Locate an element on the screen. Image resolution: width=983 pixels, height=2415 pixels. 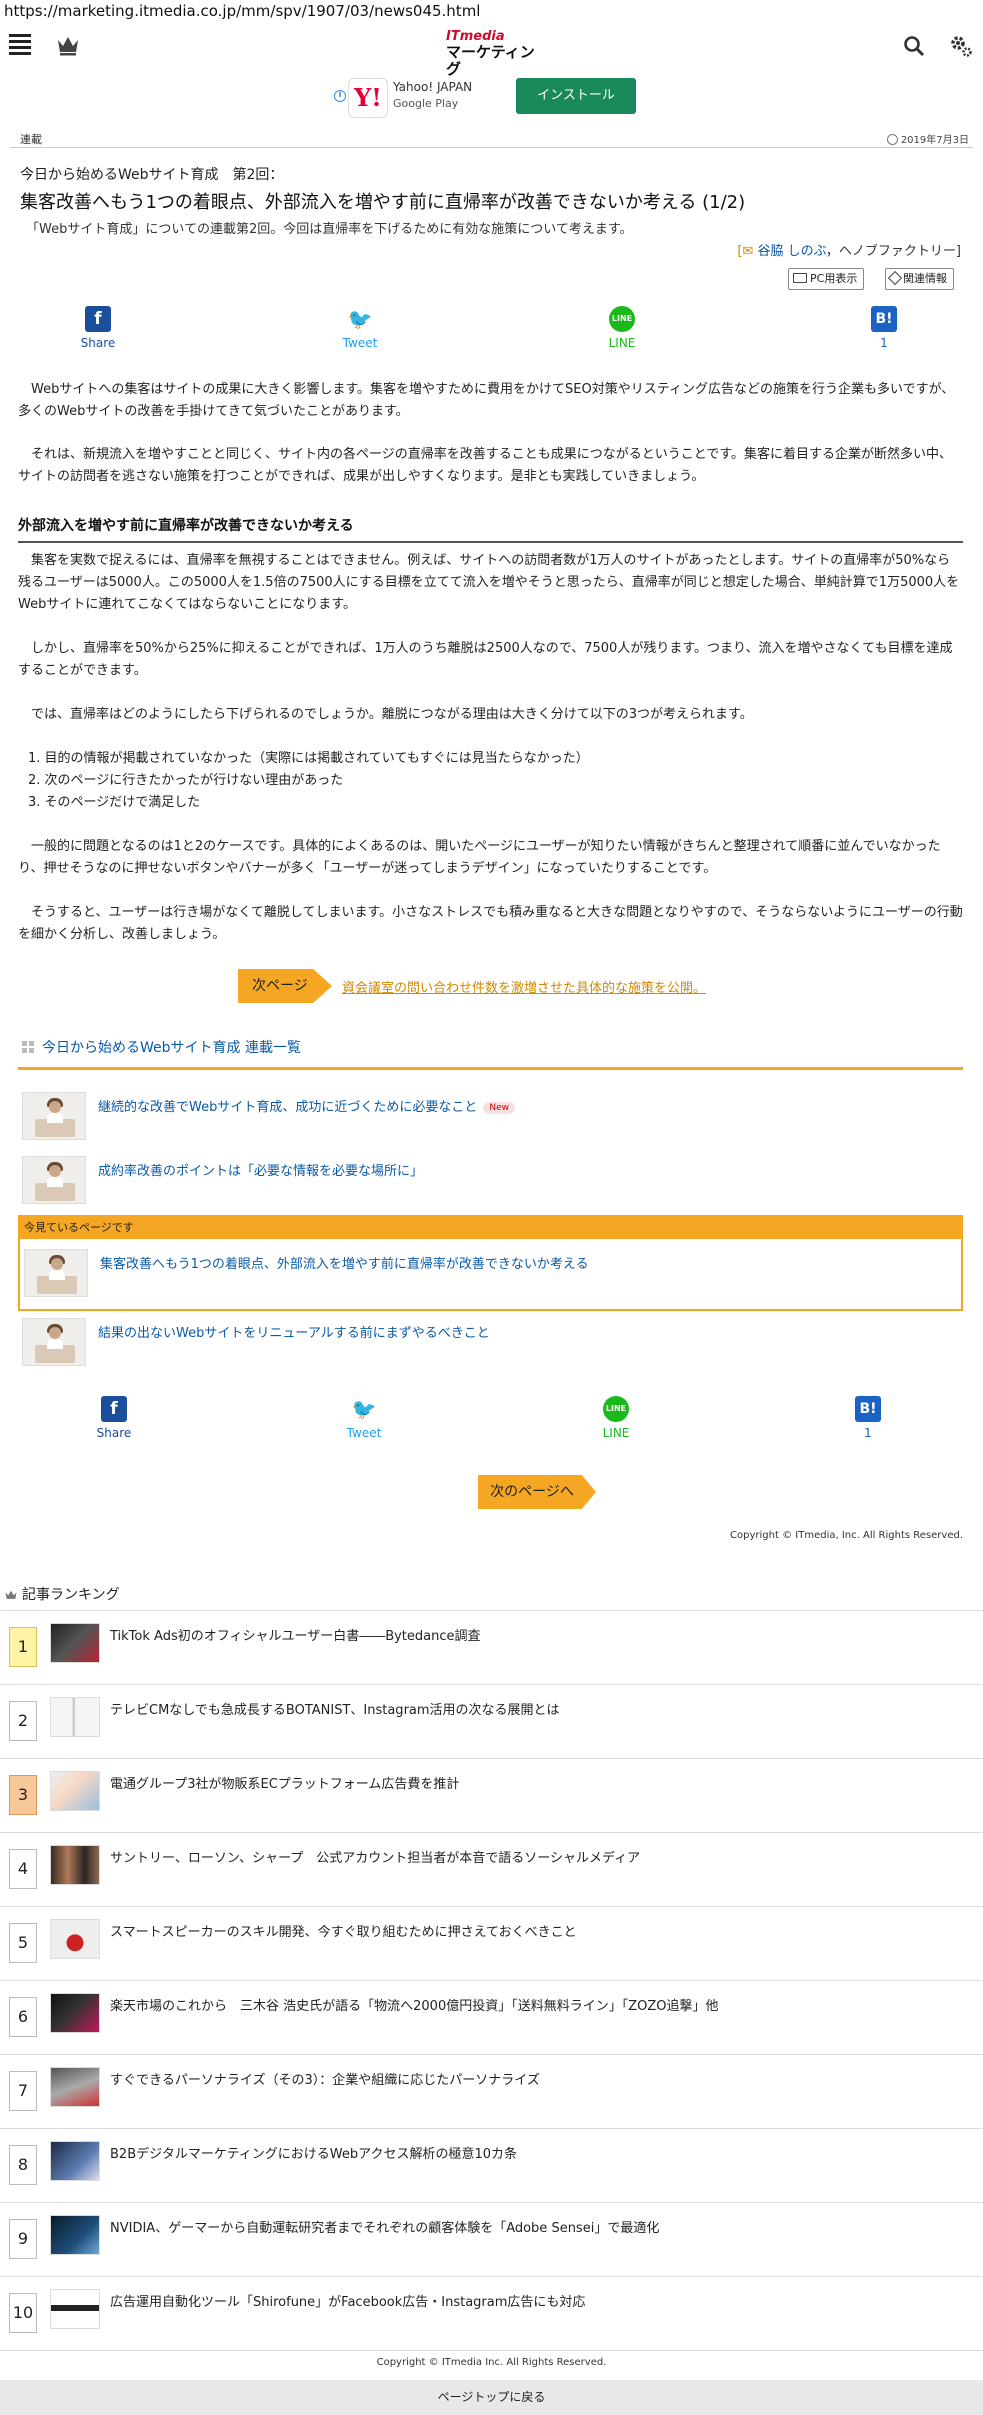
ranking-item-title: TikTok Ads初のオフィシャルユーザー白書――Bytedance調査 is located at coordinates (295, 1634).